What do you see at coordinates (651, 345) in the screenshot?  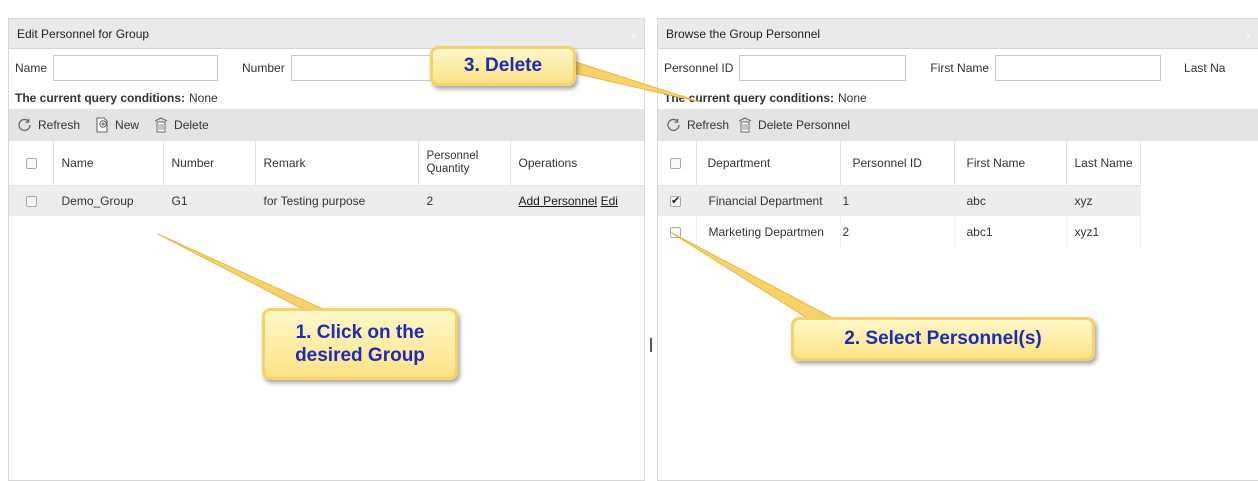 I see `panel-splitter-handle` at bounding box center [651, 345].